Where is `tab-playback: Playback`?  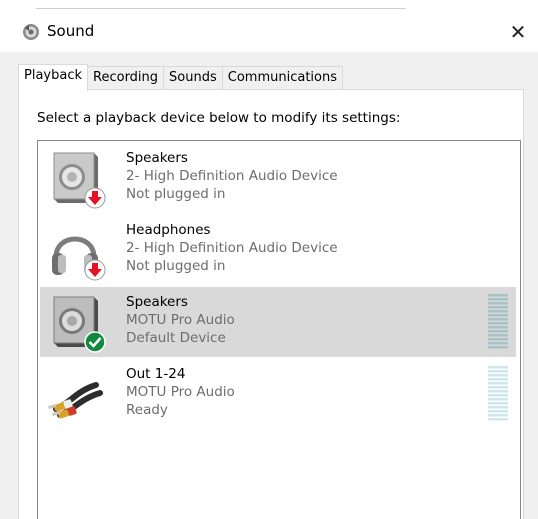
tab-playback: Playback is located at coordinates (53, 77).